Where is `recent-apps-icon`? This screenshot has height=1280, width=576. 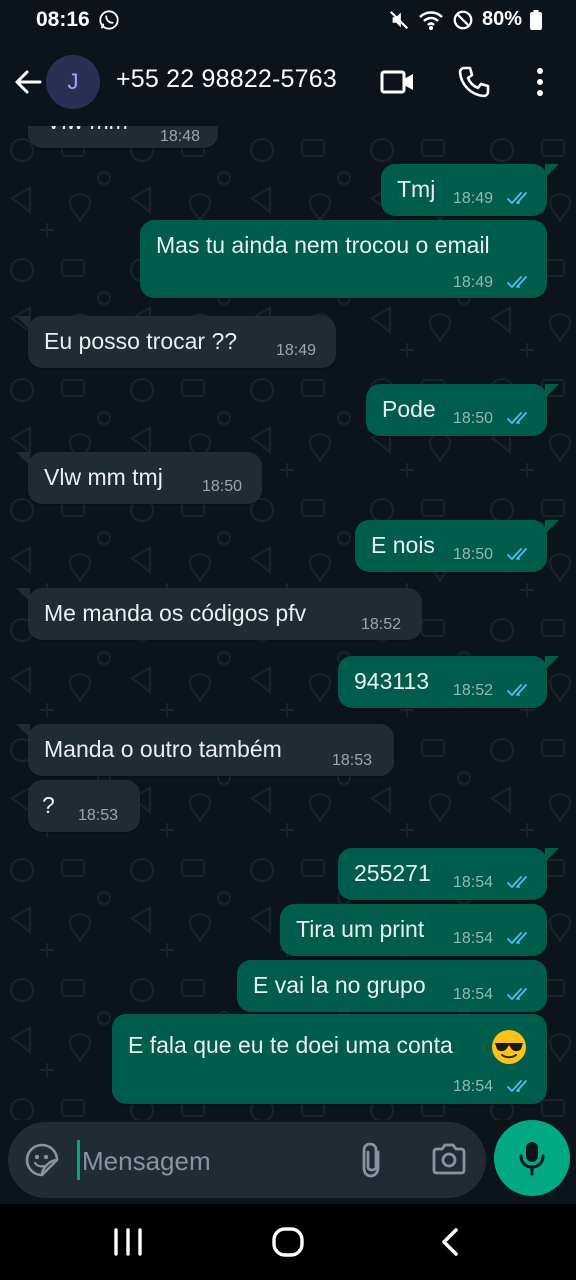
recent-apps-icon is located at coordinates (128, 1242).